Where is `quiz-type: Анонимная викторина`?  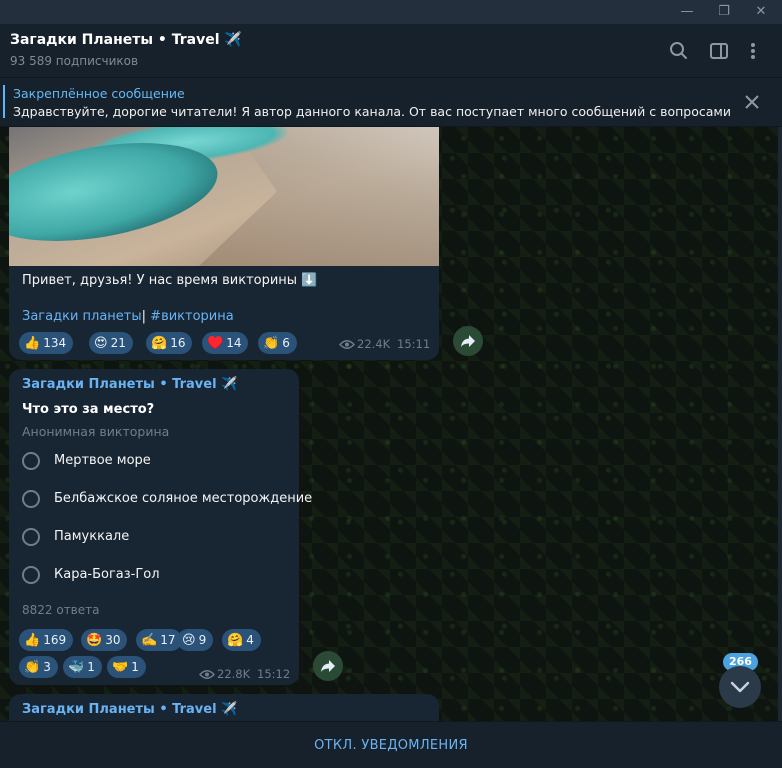 quiz-type: Анонимная викторина is located at coordinates (96, 431).